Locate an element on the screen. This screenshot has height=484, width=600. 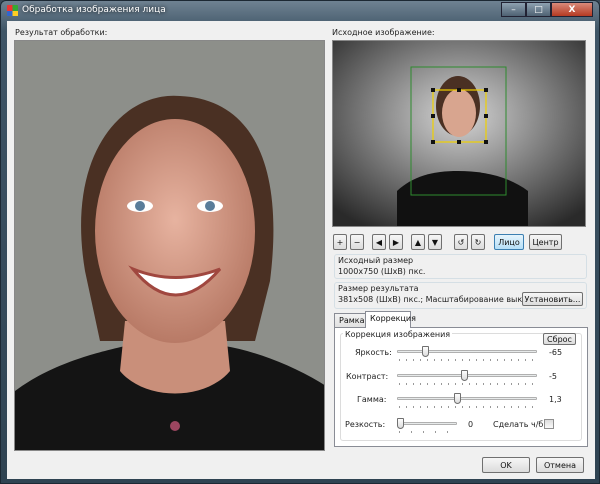
correction-group-title: Коррекция изображения is located at coordinates (398, 334).